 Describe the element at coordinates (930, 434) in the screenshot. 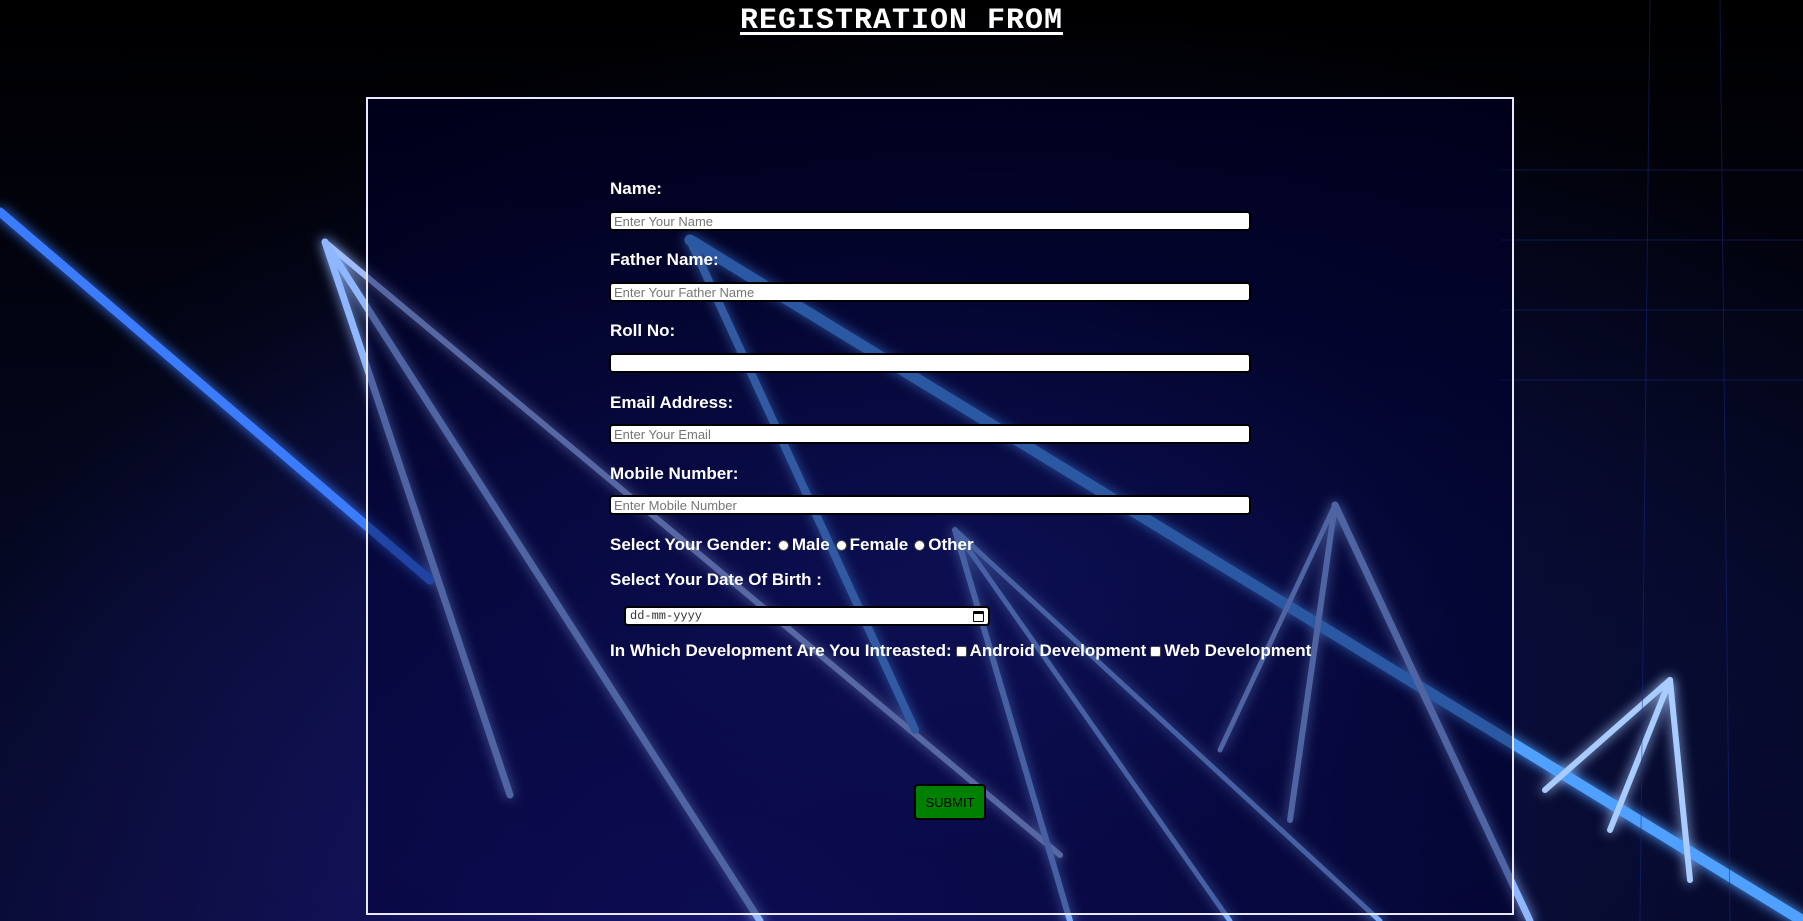

I see `email-input` at that location.